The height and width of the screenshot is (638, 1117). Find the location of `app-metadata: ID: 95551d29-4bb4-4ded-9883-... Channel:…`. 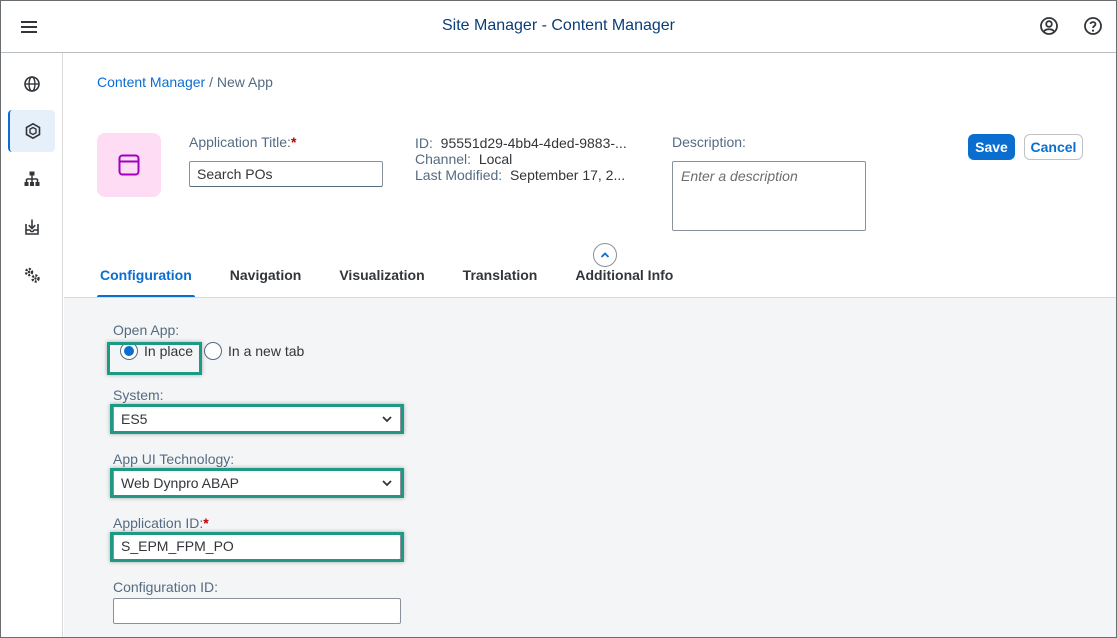

app-metadata: ID: 95551d29-4bb4-4ded-9883-... Channel:… is located at coordinates (521, 159).